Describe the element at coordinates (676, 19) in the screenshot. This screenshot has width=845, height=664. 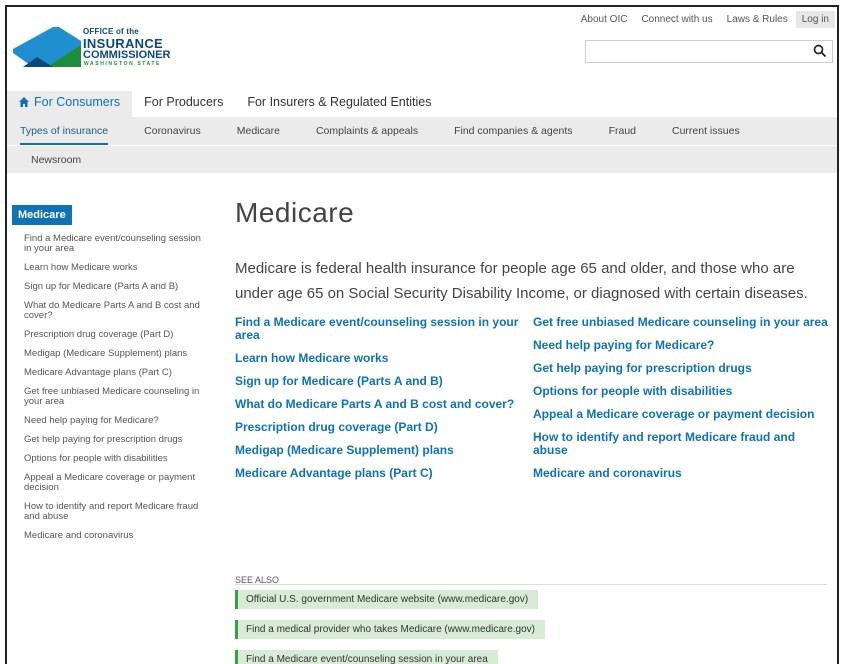
I see `utility-link-connect: Connect with us` at that location.